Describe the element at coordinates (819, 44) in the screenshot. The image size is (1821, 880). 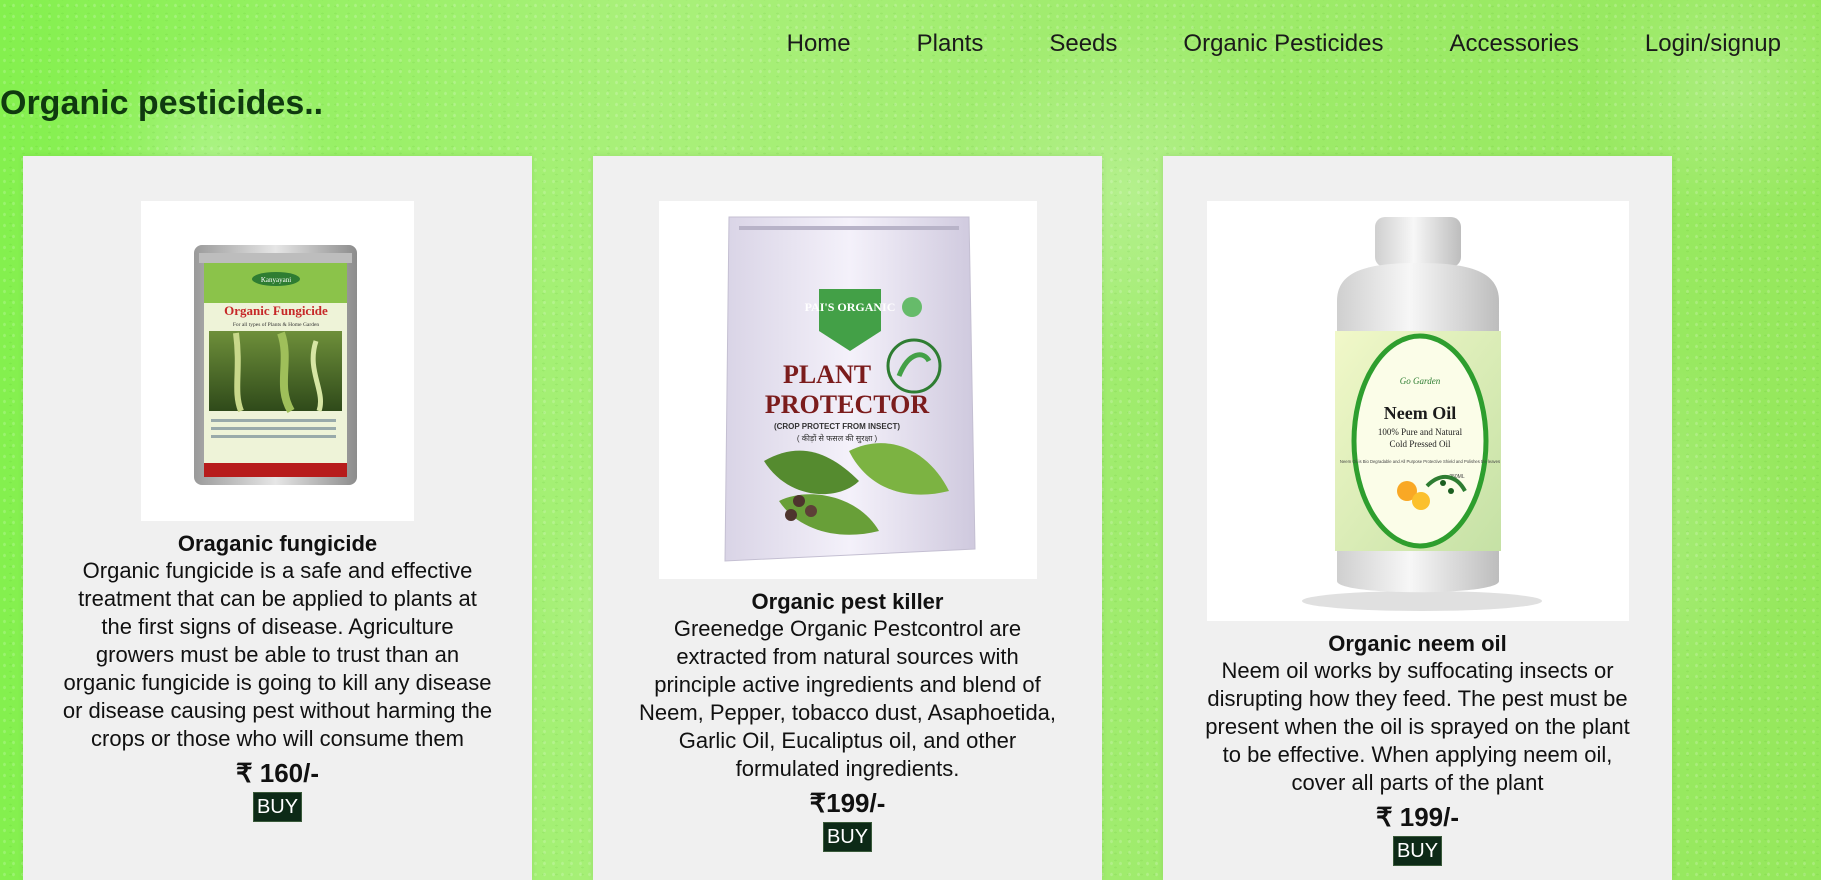
I see `nav-home: Home` at that location.